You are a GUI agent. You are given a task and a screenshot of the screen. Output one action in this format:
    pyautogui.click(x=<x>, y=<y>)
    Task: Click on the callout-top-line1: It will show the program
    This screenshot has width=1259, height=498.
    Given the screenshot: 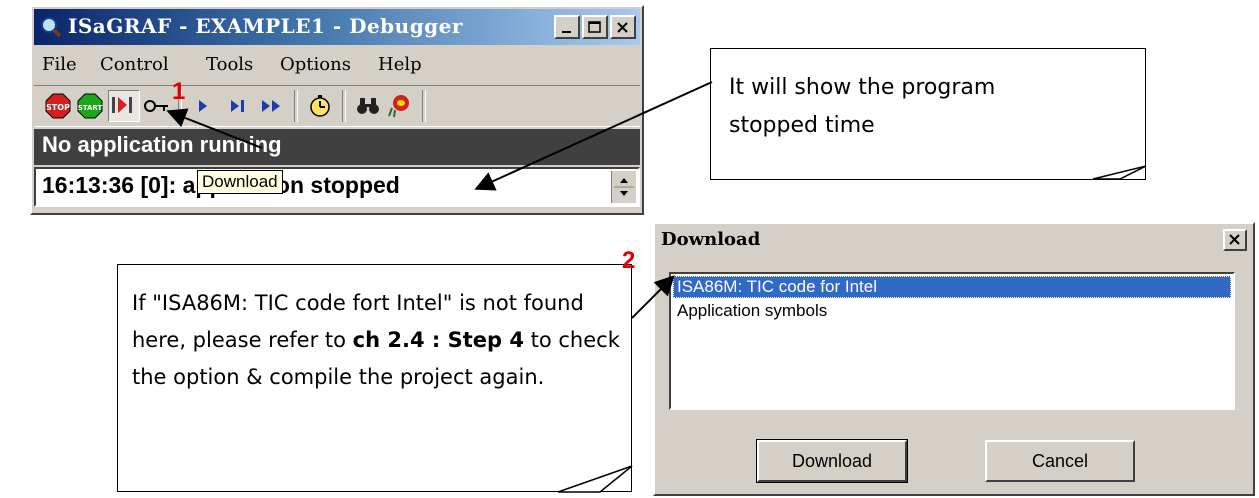 What is the action you would take?
    pyautogui.click(x=862, y=87)
    